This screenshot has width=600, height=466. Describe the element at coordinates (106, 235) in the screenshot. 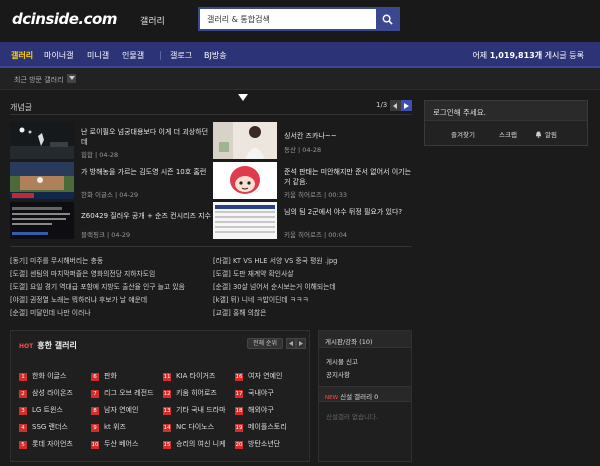

I see `post-meta: 블랙핑크 | 04-29` at that location.